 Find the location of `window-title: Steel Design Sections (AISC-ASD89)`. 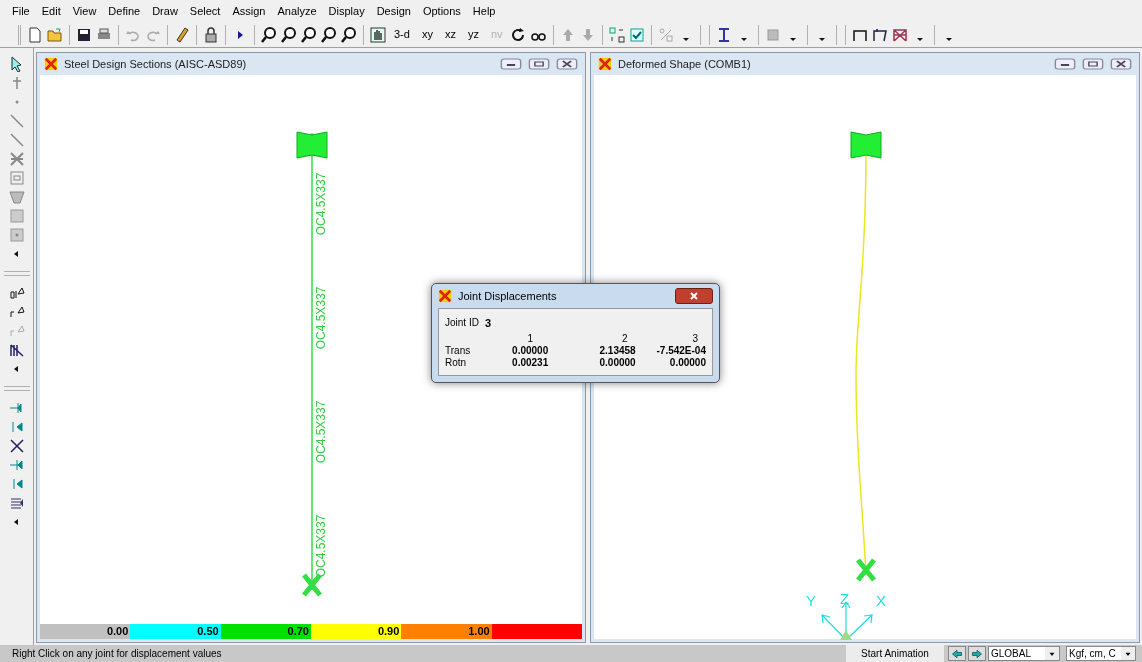

window-title: Steel Design Sections (AISC-ASD89) is located at coordinates (156, 64).